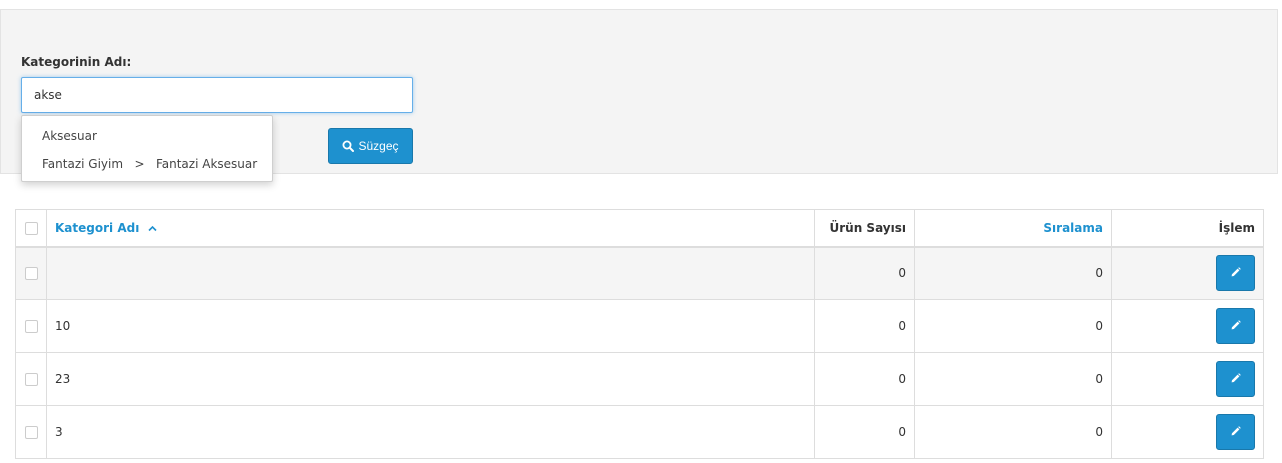 The image size is (1282, 463). Describe the element at coordinates (348, 146) in the screenshot. I see `search-icon` at that location.